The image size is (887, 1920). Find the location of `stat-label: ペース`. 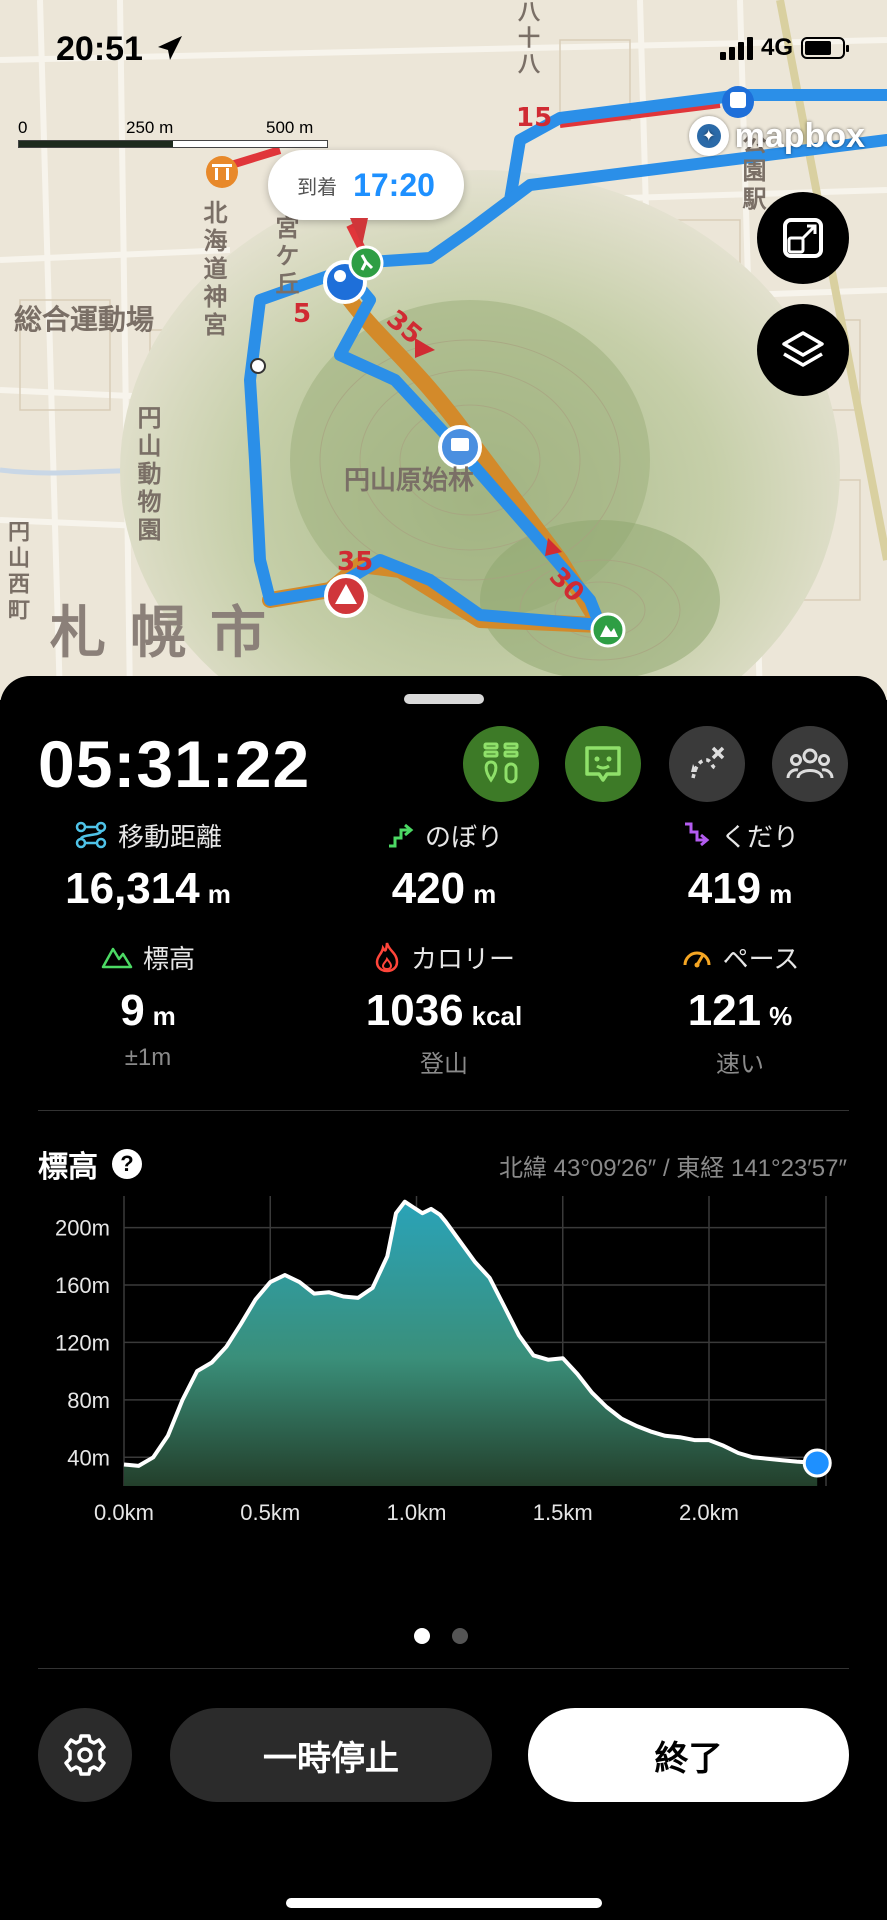

stat-label: ペース is located at coordinates (761, 958).